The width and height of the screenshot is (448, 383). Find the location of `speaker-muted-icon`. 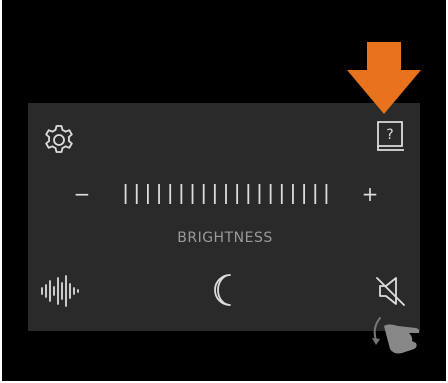

speaker-muted-icon is located at coordinates (392, 291).